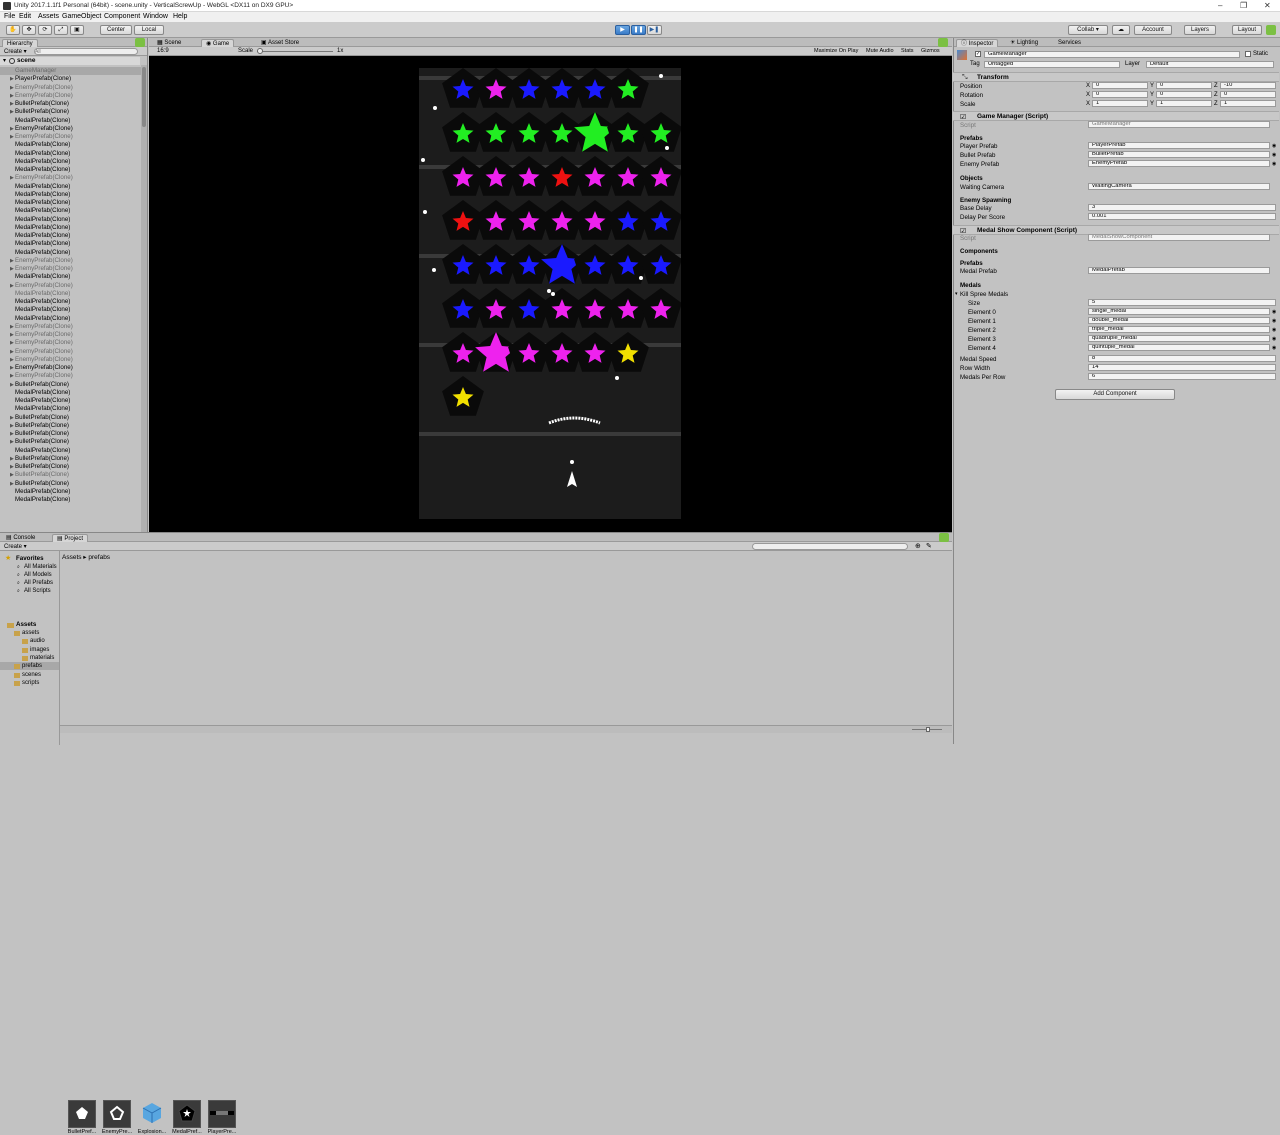 This screenshot has width=1280, height=1135. What do you see at coordinates (29, 30) in the screenshot?
I see `move-tool-button: ✥` at bounding box center [29, 30].